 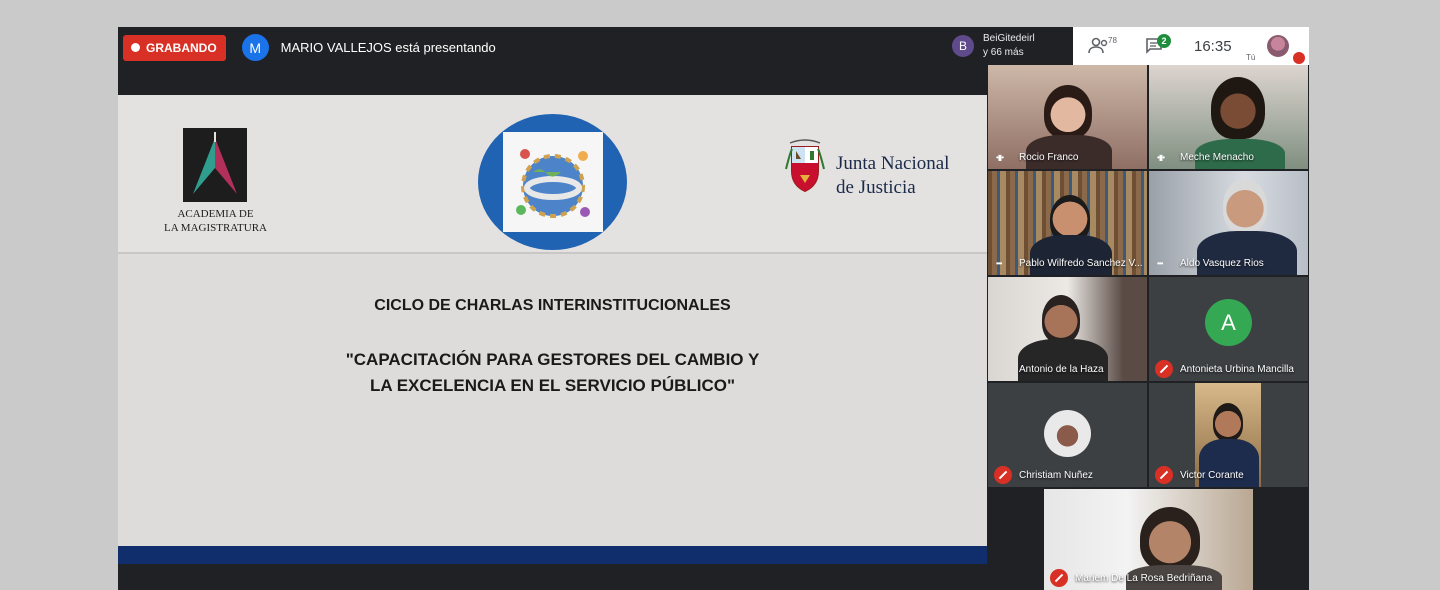 I want to click on academia-line2: LA MAGISTRATURA, so click(x=215, y=228).